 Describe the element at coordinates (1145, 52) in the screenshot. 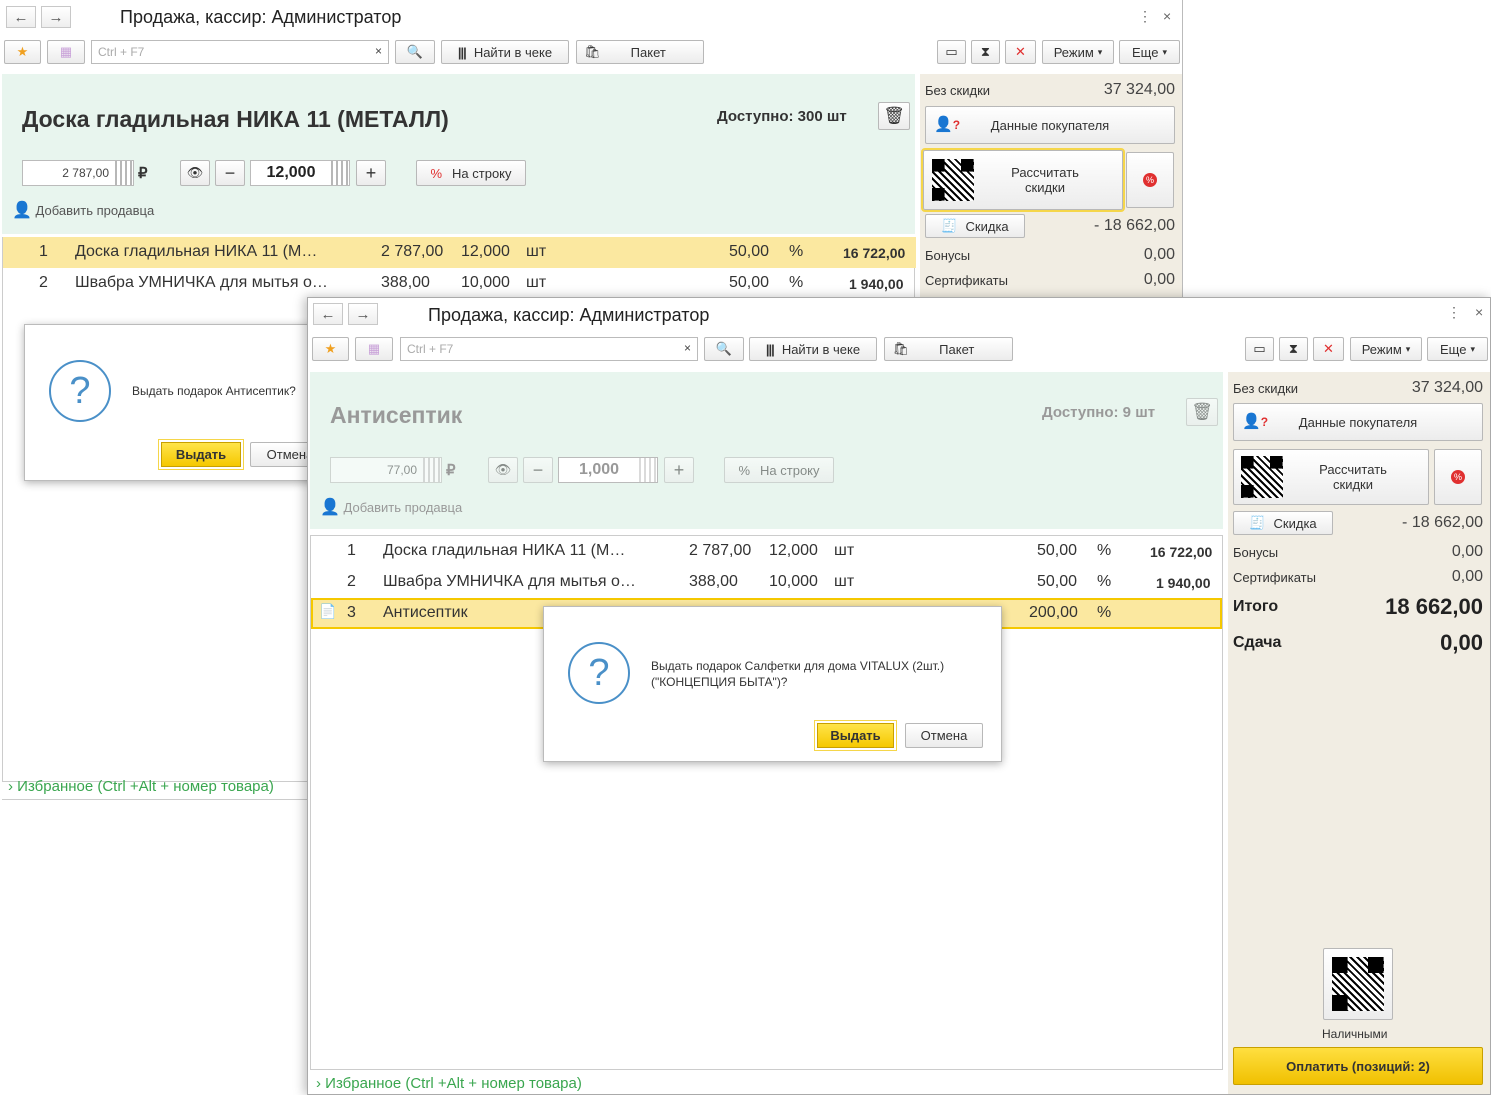

I see `more-label: Еще` at that location.